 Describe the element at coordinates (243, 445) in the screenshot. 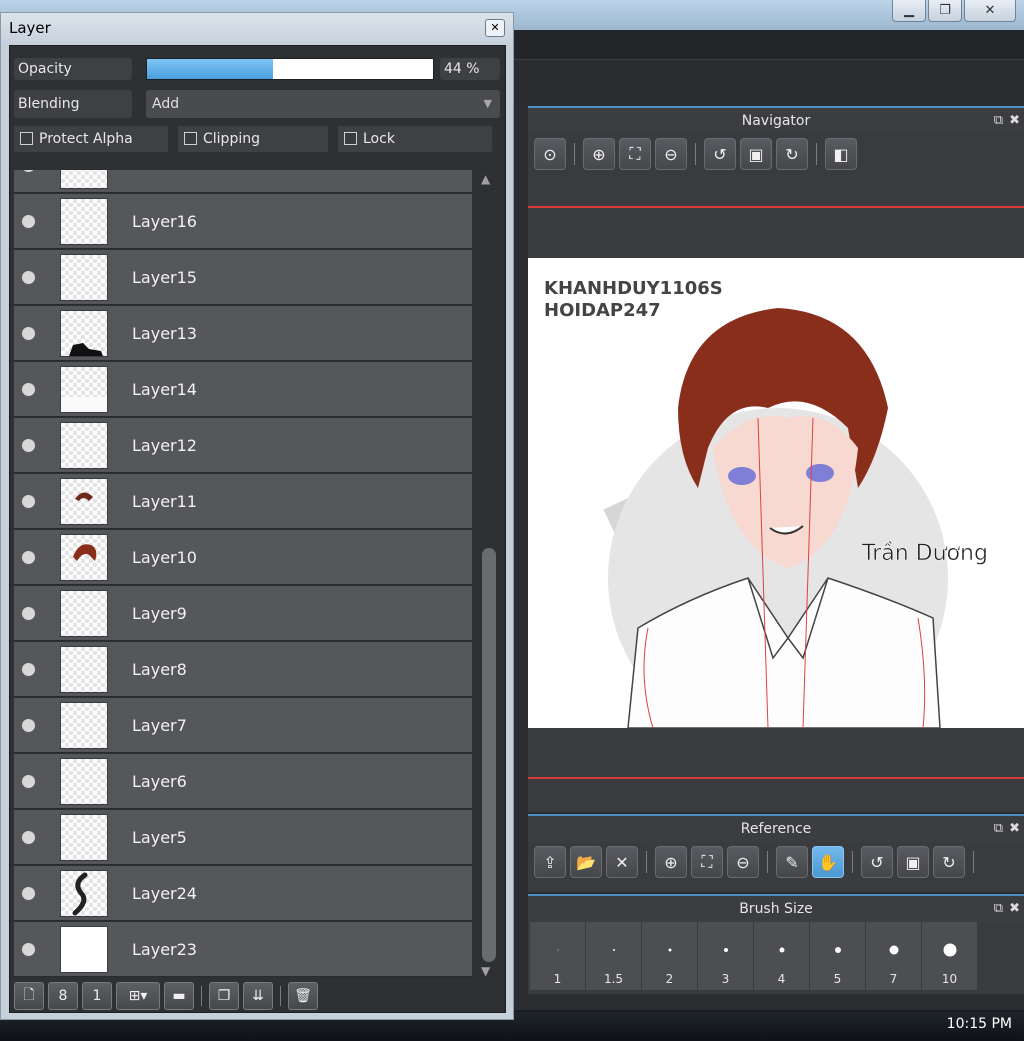

I see `layer-row: Layer12` at that location.